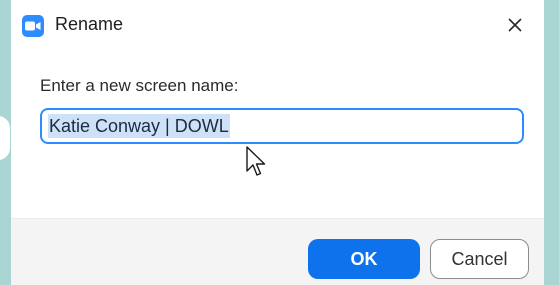 Image resolution: width=559 pixels, height=285 pixels. I want to click on mouse-cursor-icon, so click(256, 164).